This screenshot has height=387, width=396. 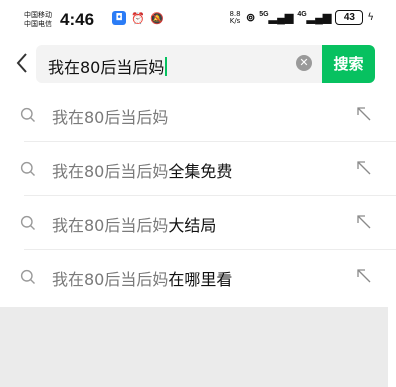 I want to click on suggestion-text: 我在80后当后妈全集免费, so click(x=142, y=170).